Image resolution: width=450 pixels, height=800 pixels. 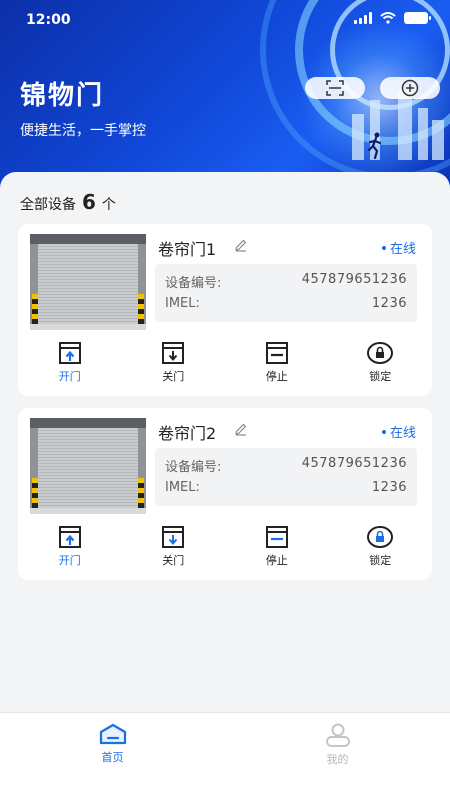 I want to click on signal-icon, so click(x=363, y=18).